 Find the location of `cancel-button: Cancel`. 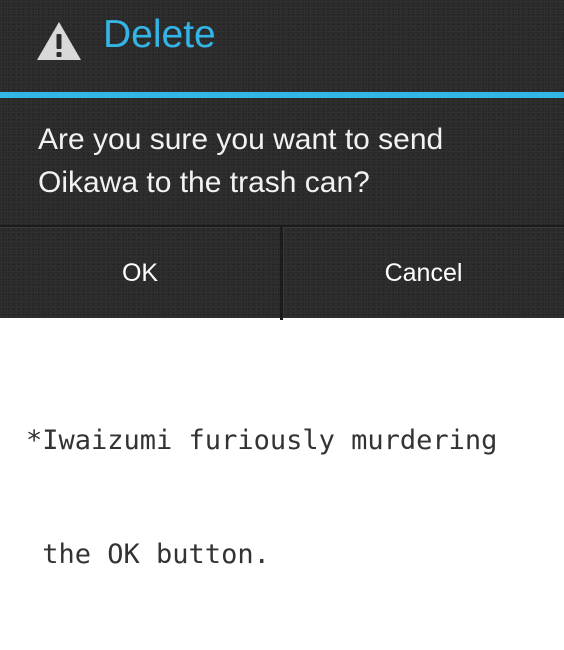

cancel-button: Cancel is located at coordinates (423, 273).